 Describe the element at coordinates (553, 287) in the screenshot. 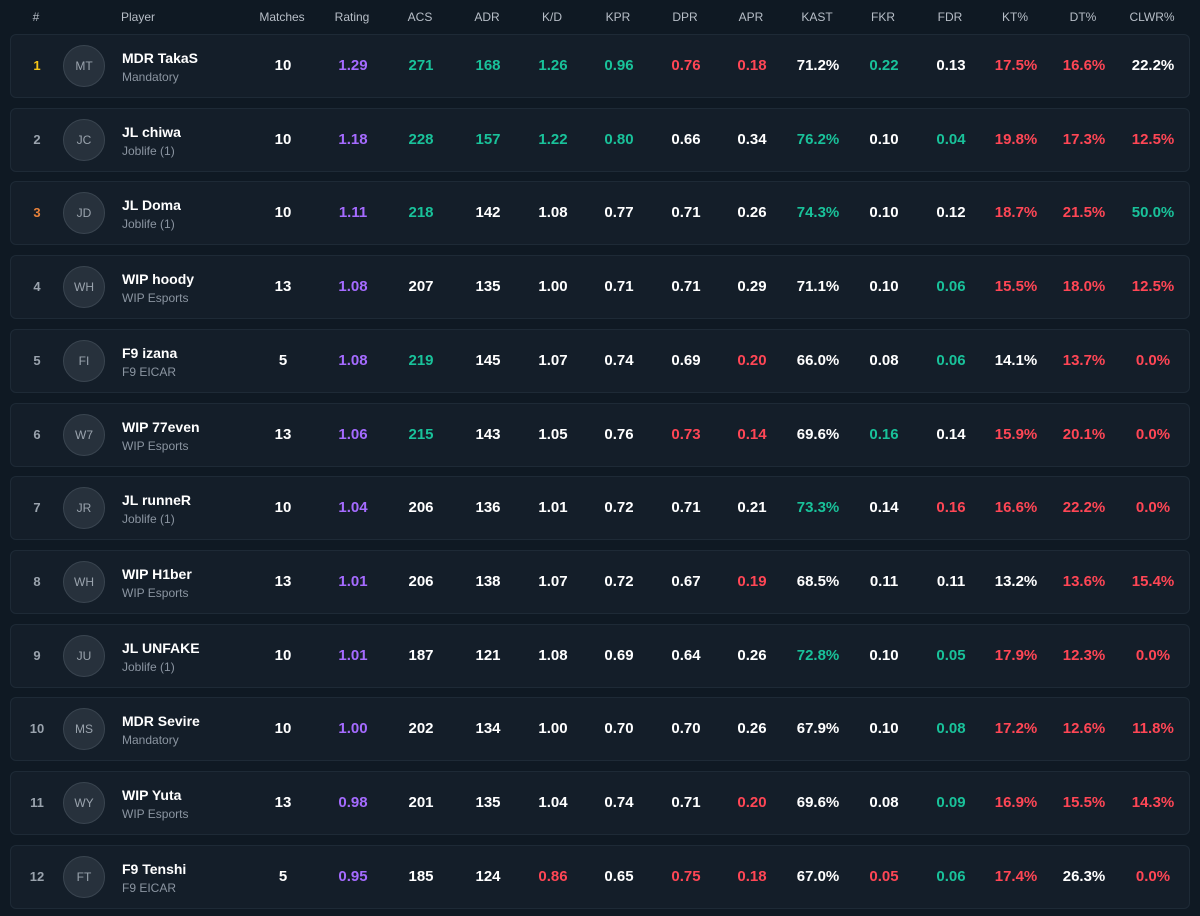

I see `stat-kd: 1.00` at that location.